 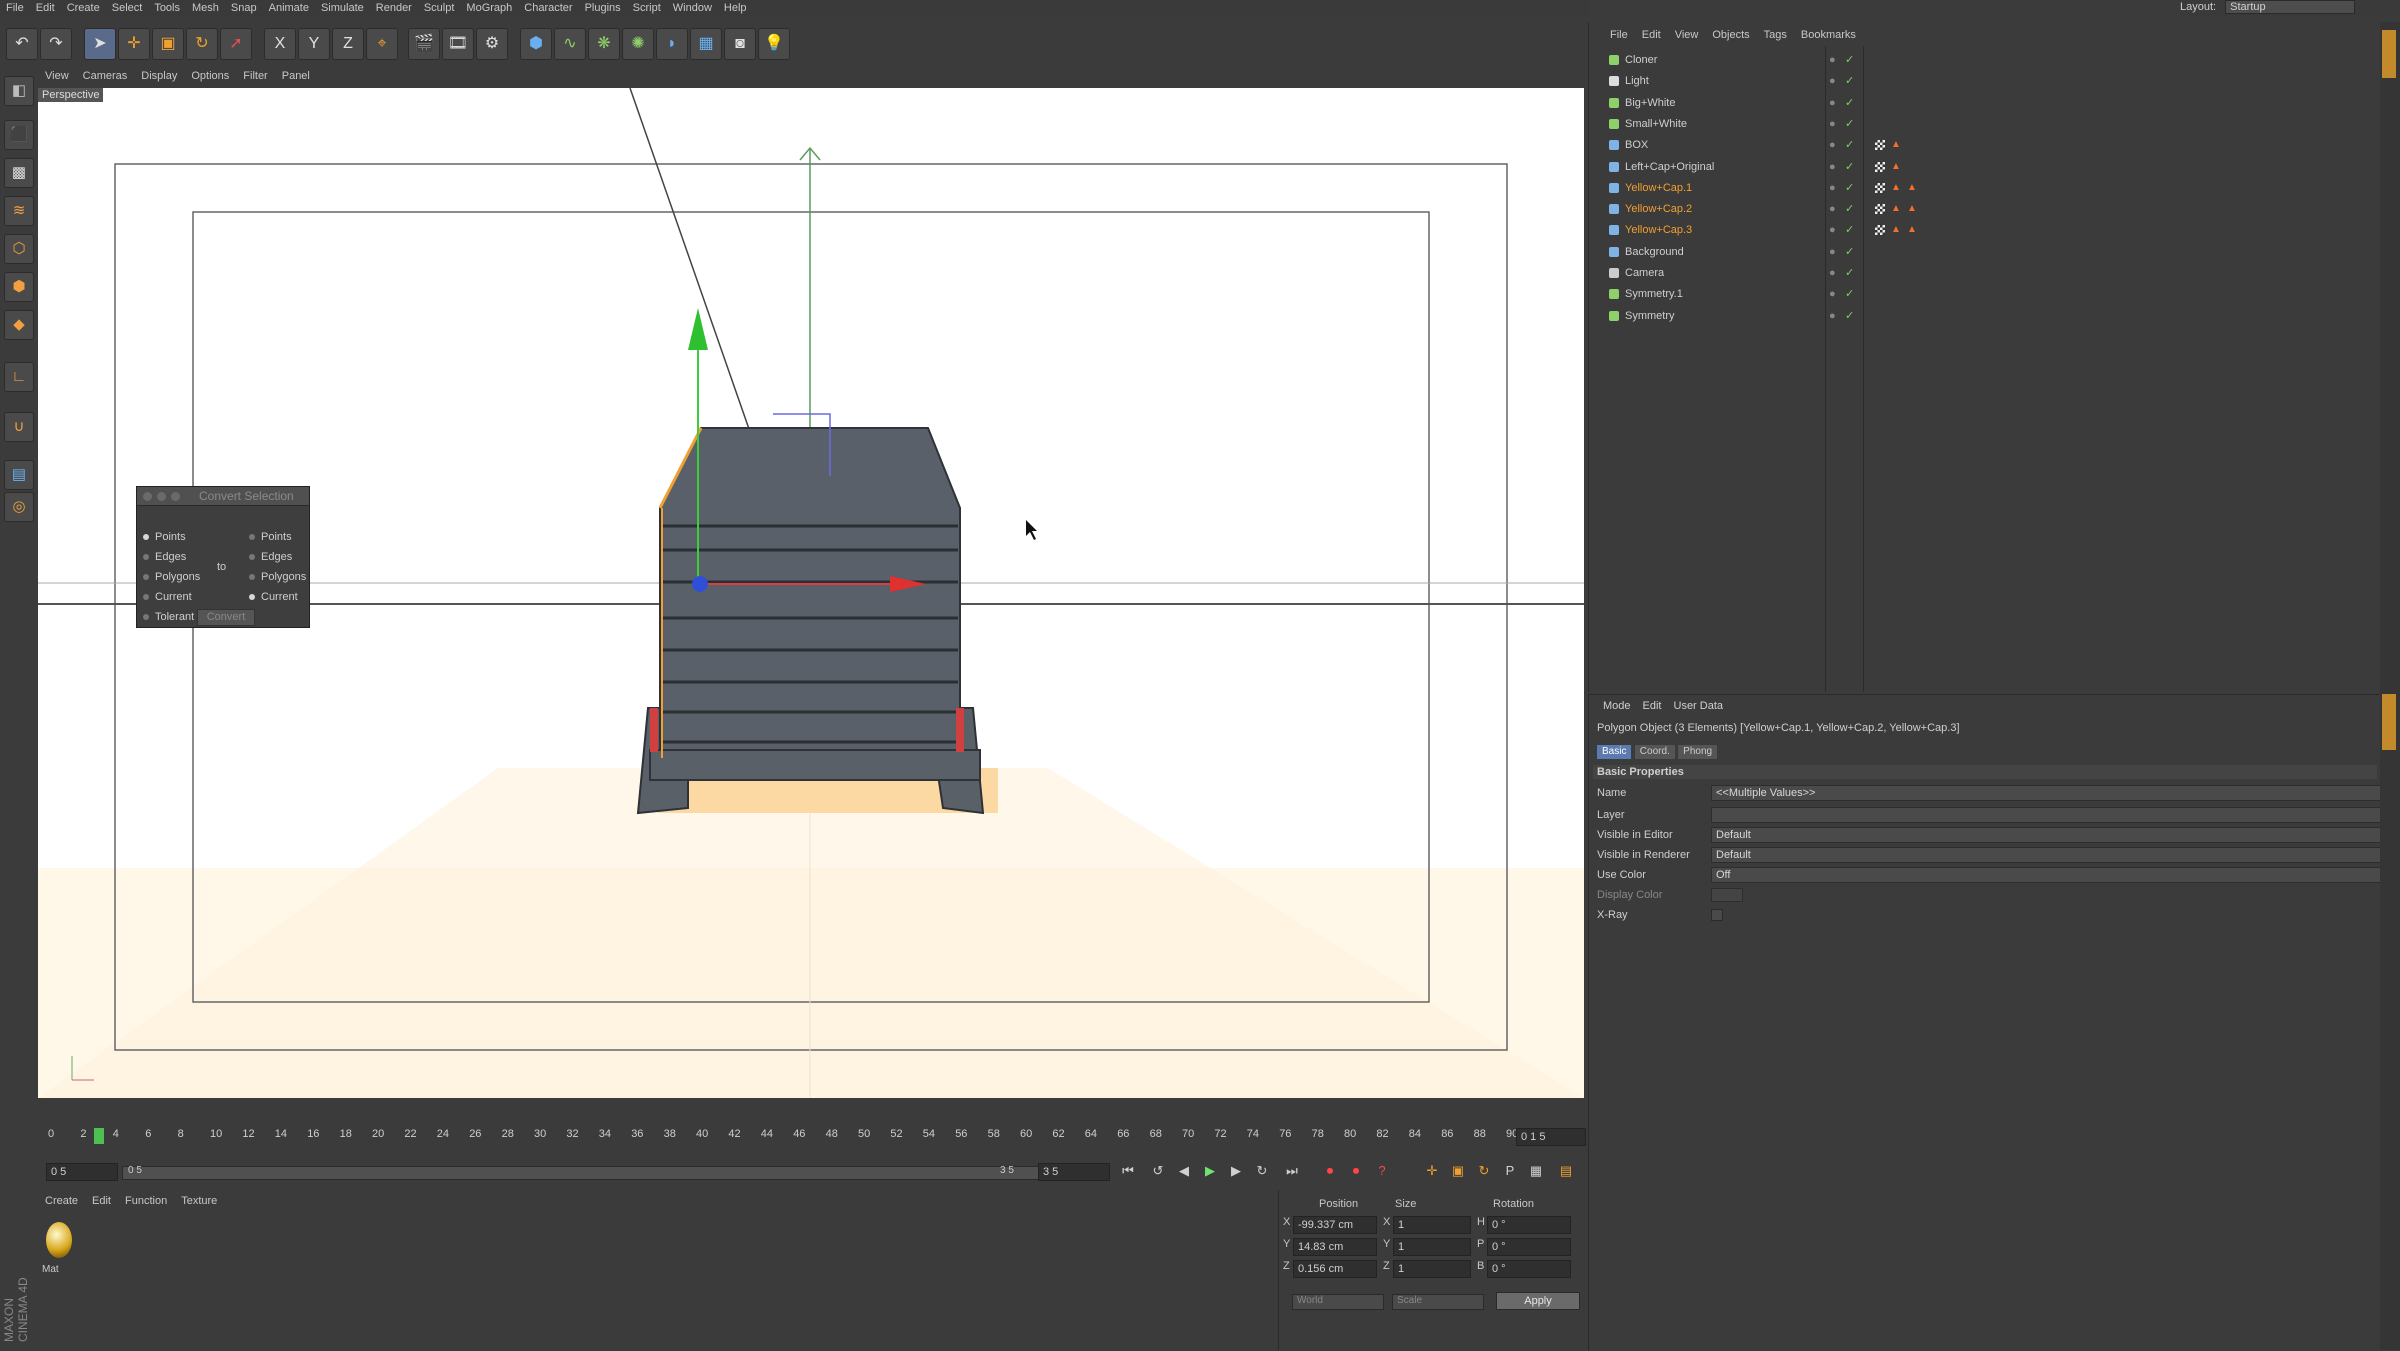 I want to click on viewport-menu-panel: Panel, so click(x=296, y=76).